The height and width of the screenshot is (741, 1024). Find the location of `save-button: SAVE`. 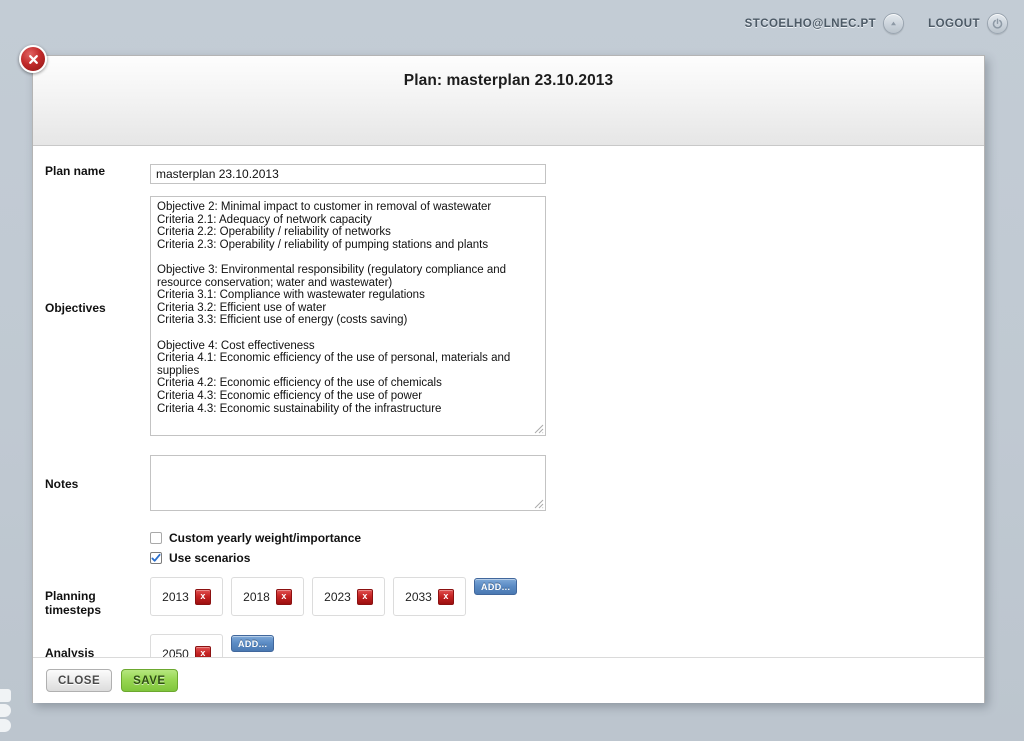

save-button: SAVE is located at coordinates (149, 680).